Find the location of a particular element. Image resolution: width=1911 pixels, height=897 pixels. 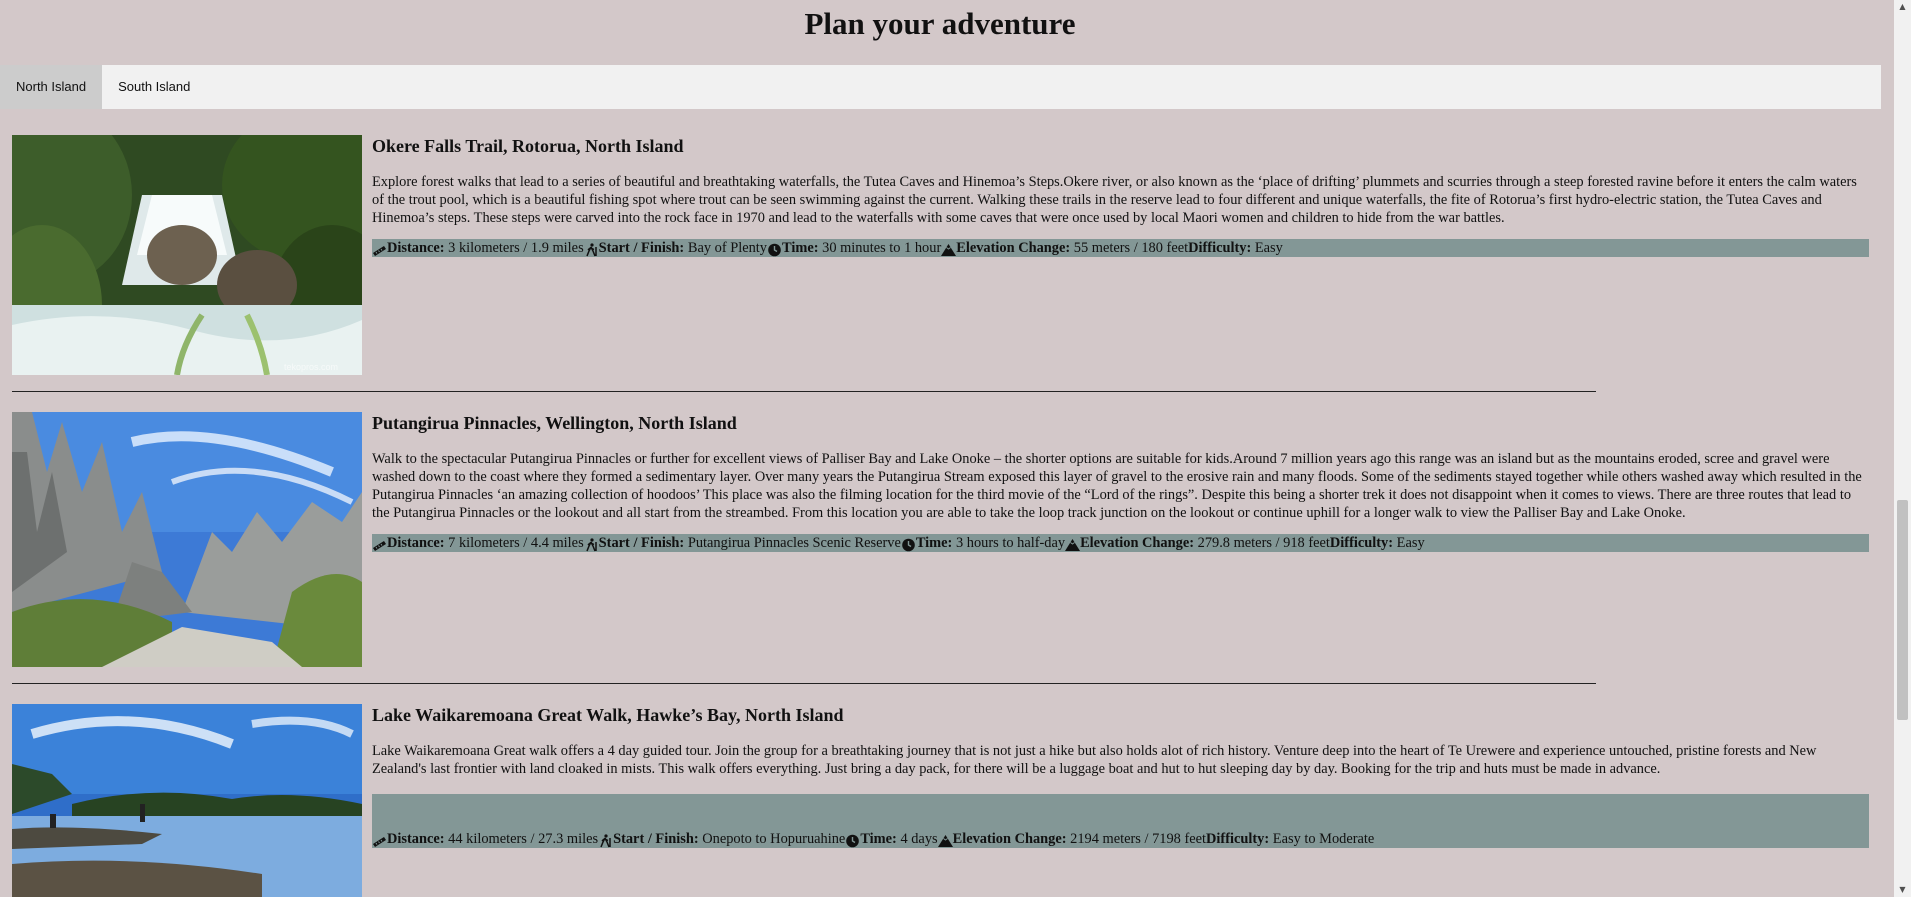

elevation-value: 55 meters / 180 feet is located at coordinates (1131, 248).